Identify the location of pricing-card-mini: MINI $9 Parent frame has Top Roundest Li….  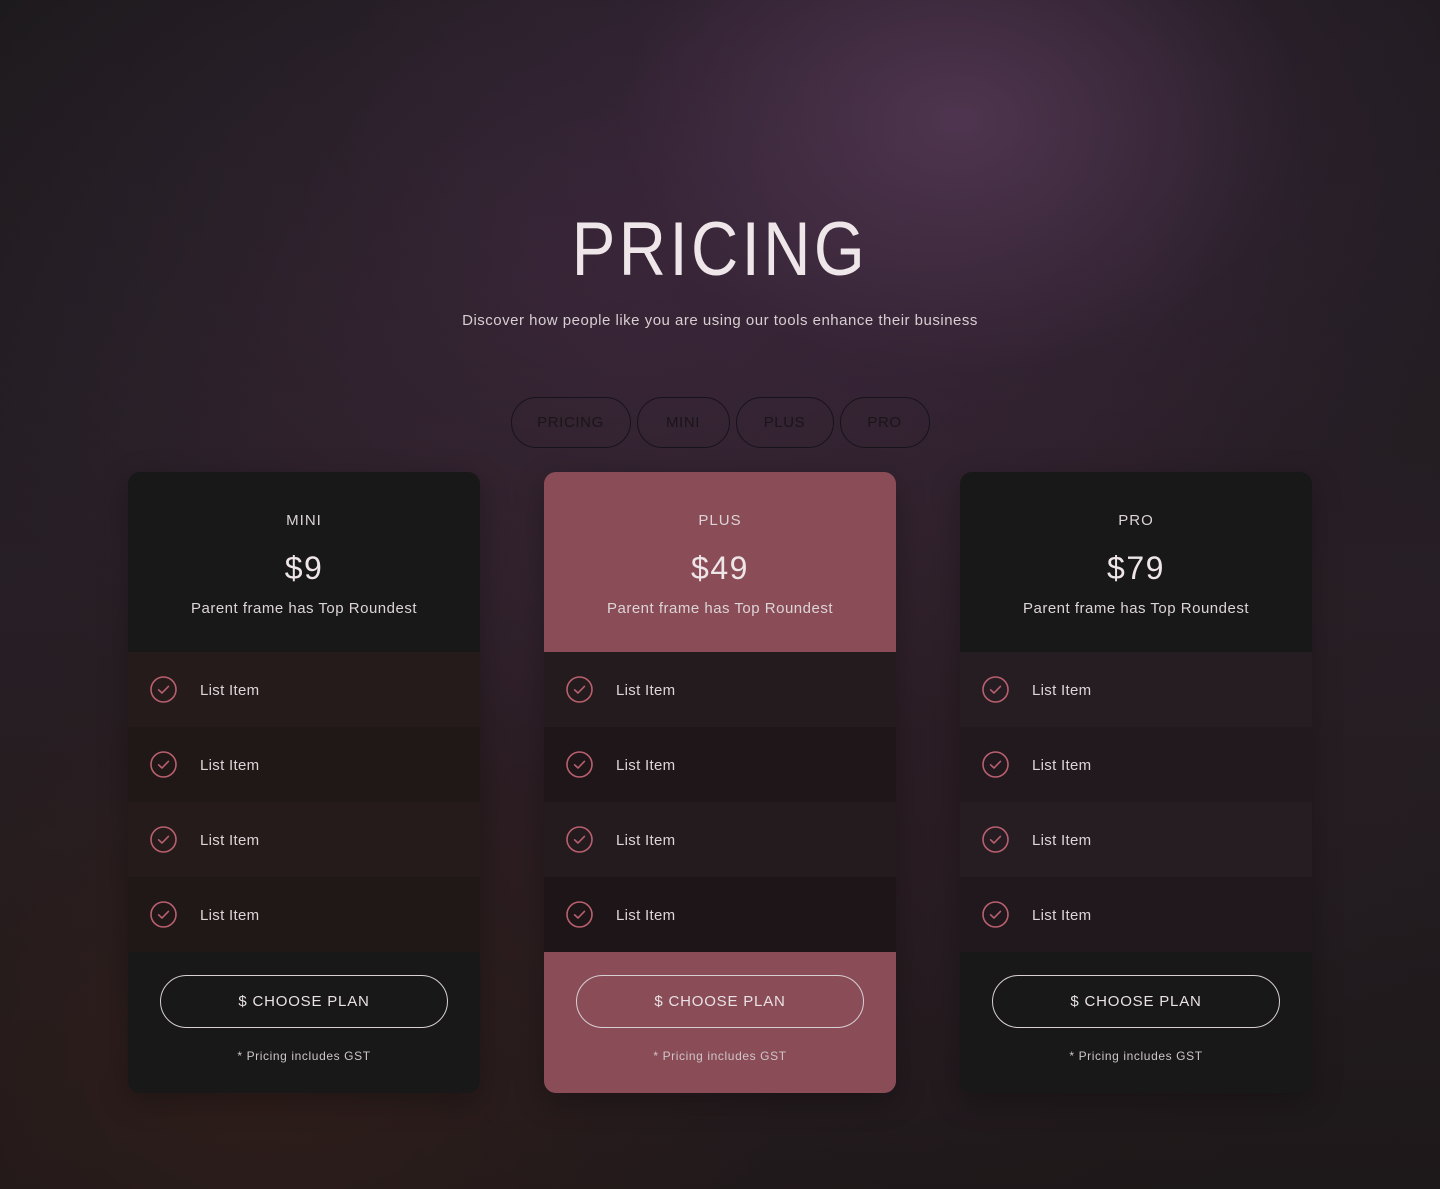
(304, 782).